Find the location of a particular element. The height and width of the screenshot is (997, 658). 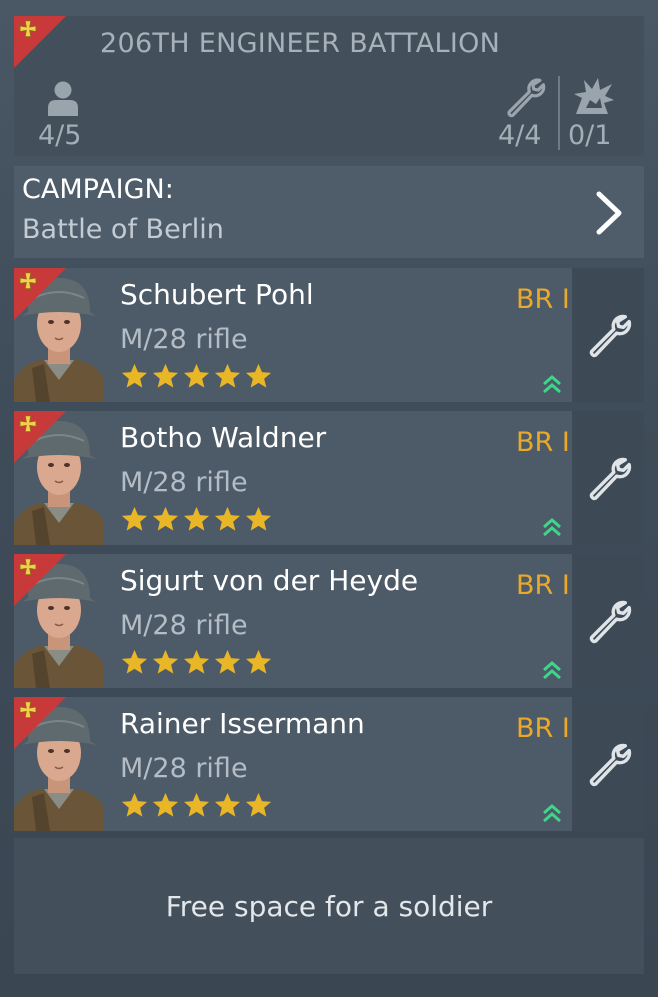

soldier-card: Botho Waldner M/28 rifle BR I is located at coordinates (329, 478).